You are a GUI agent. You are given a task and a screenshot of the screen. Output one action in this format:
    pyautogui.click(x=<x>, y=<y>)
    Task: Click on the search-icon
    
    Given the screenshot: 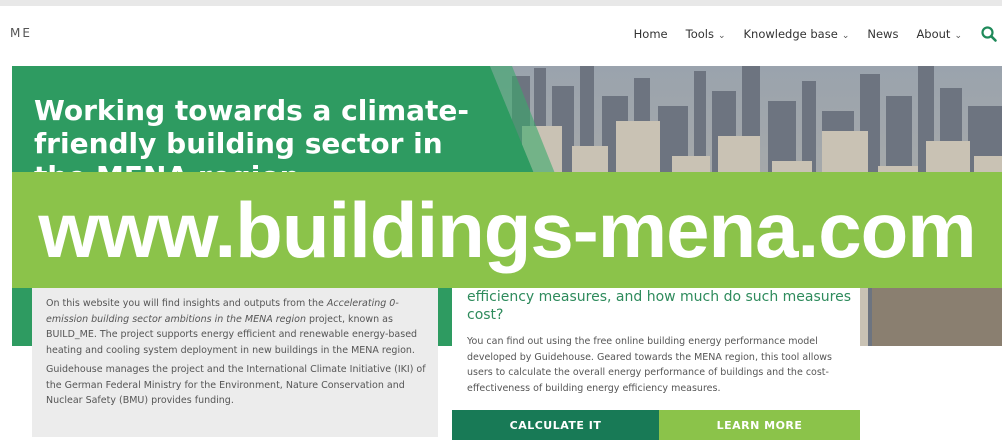 What is the action you would take?
    pyautogui.click(x=989, y=34)
    